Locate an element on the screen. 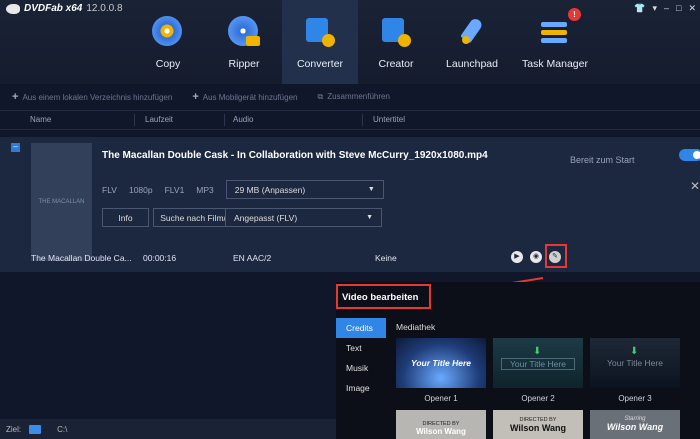 The image size is (700, 439). converter-film-icon is located at coordinates (320, 32).